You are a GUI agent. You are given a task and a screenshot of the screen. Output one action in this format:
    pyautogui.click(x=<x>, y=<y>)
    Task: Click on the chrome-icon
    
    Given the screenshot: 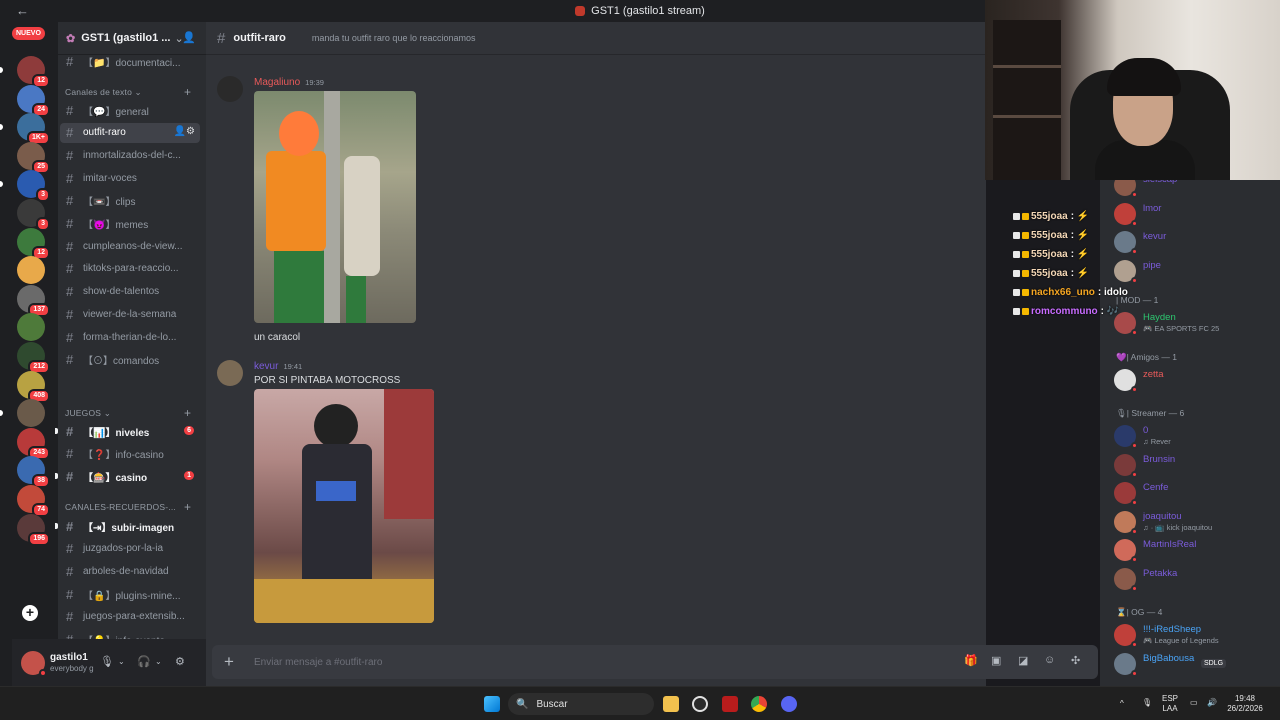 What is the action you would take?
    pyautogui.click(x=759, y=704)
    